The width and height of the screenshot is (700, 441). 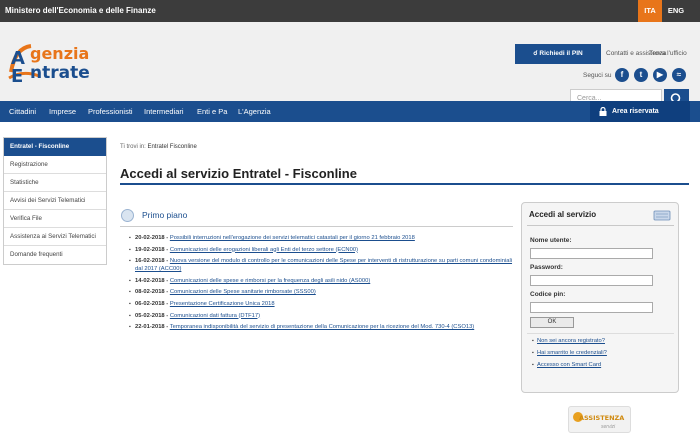 I want to click on twitter-icon: t, so click(x=641, y=75).